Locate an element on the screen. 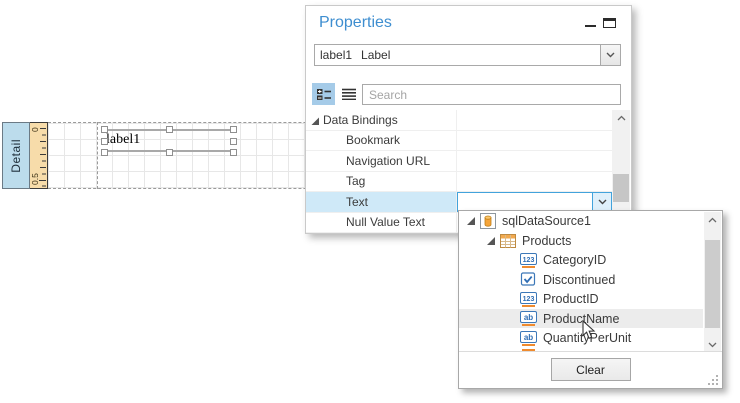  detail-band-label: Detail is located at coordinates (16, 155).